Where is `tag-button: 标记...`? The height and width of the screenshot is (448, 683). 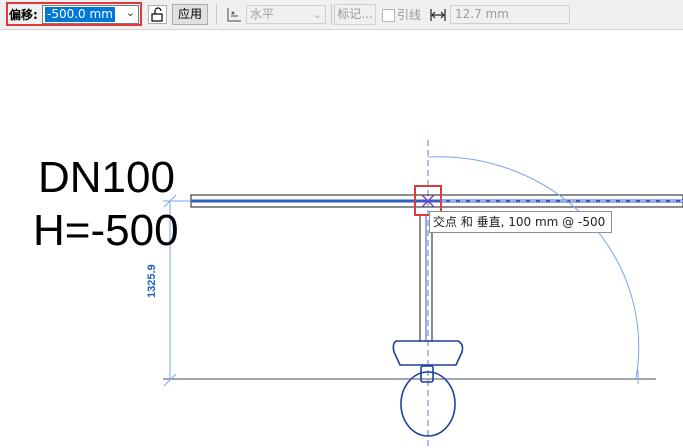 tag-button: 标记... is located at coordinates (355, 14).